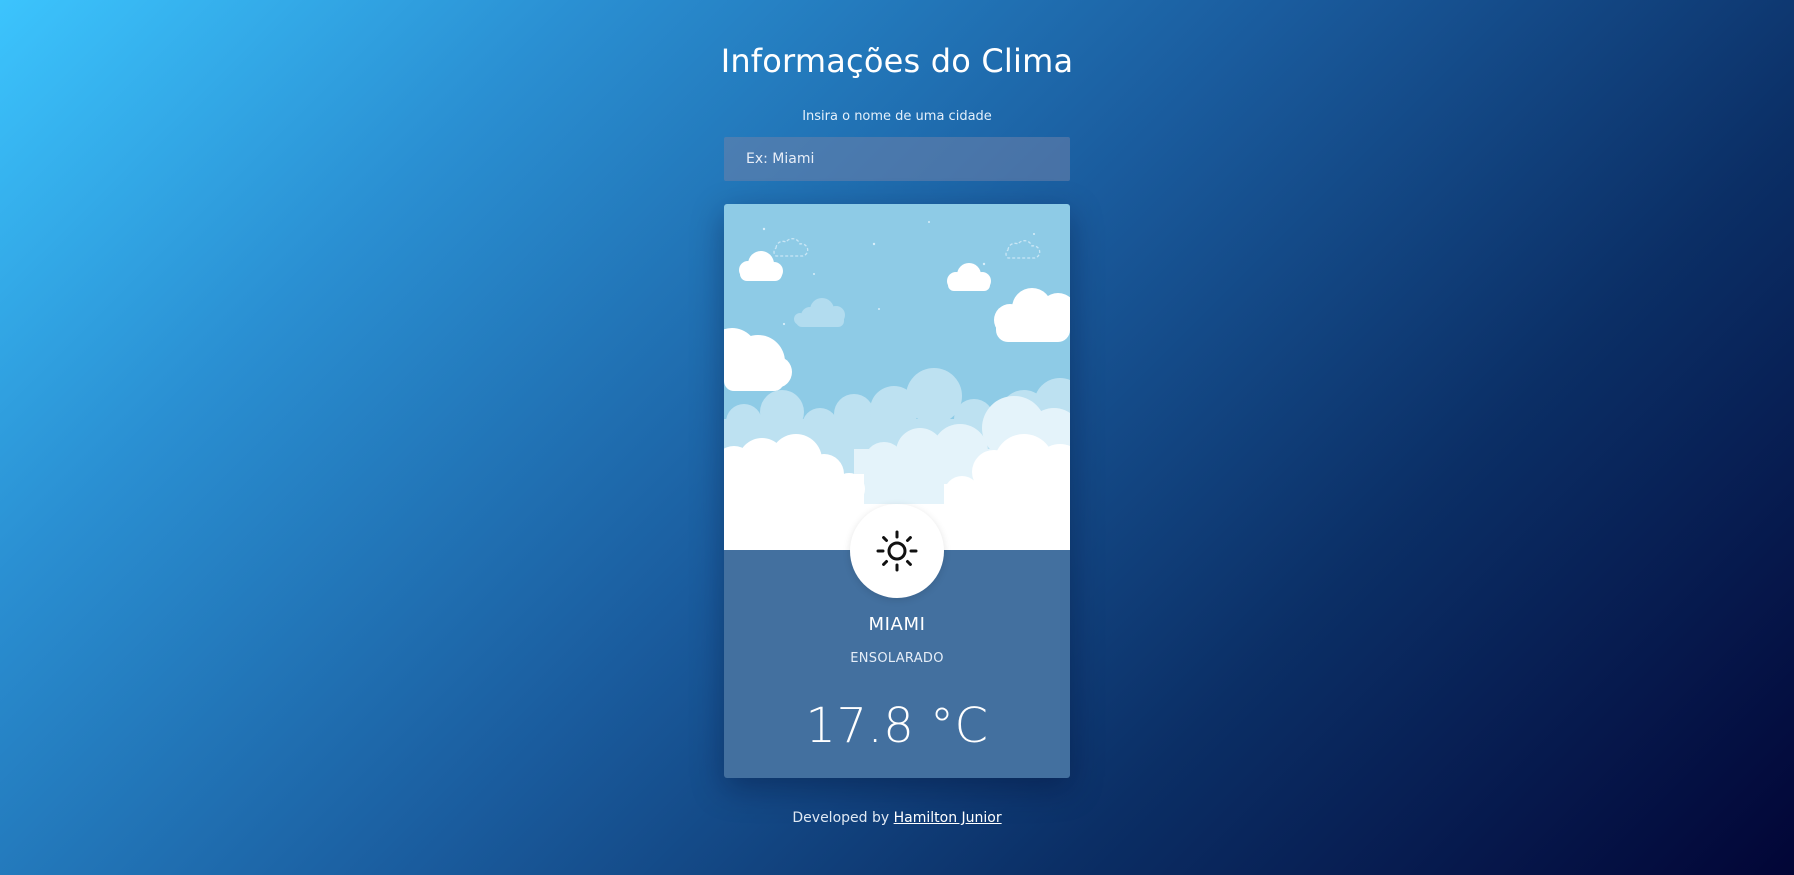  What do you see at coordinates (841, 818) in the screenshot?
I see `footer-prefix: Developed by` at bounding box center [841, 818].